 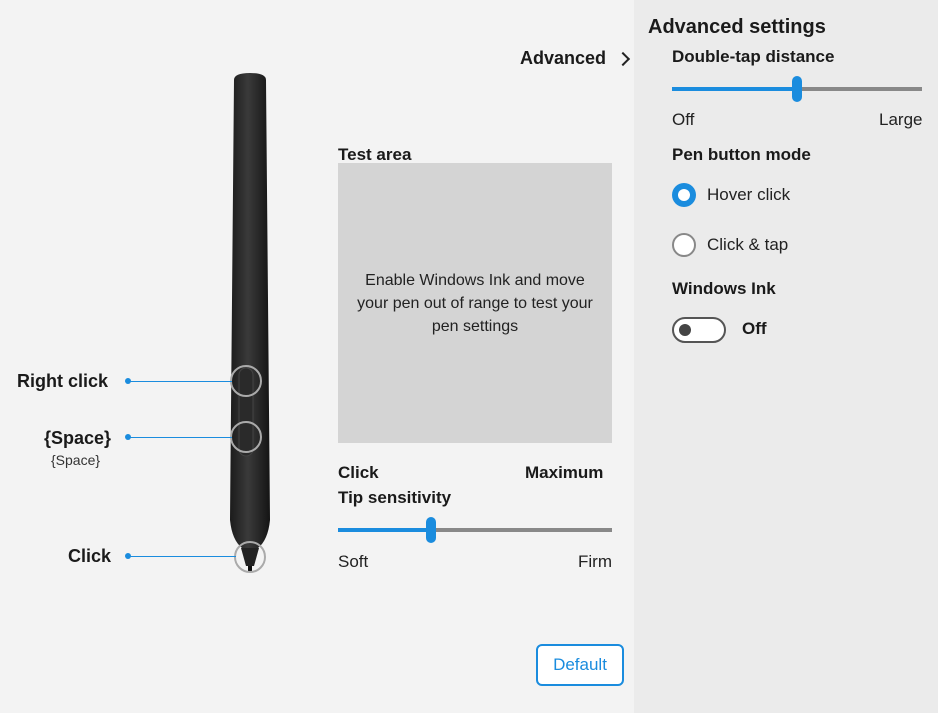 What do you see at coordinates (748, 195) in the screenshot?
I see `radio-hover-click-label: Hover click` at bounding box center [748, 195].